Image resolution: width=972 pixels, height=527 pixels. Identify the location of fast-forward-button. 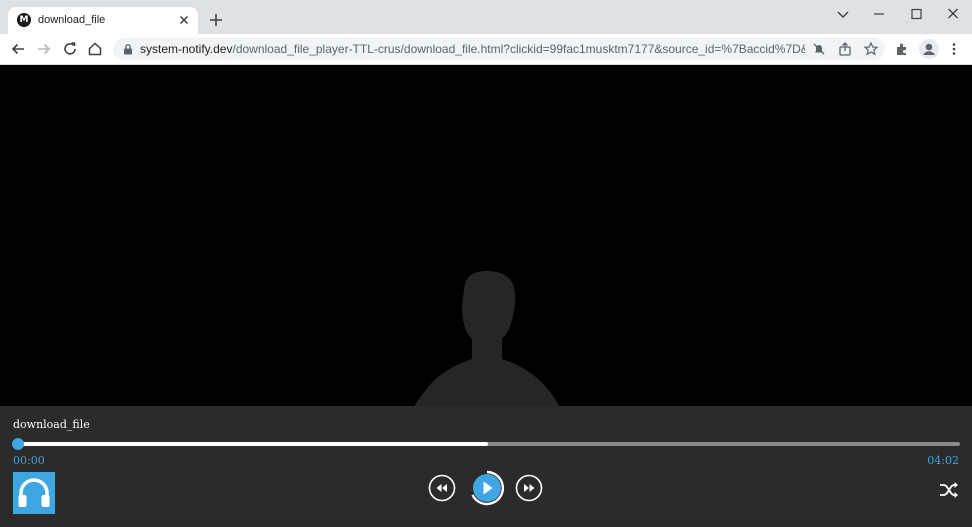
(529, 488).